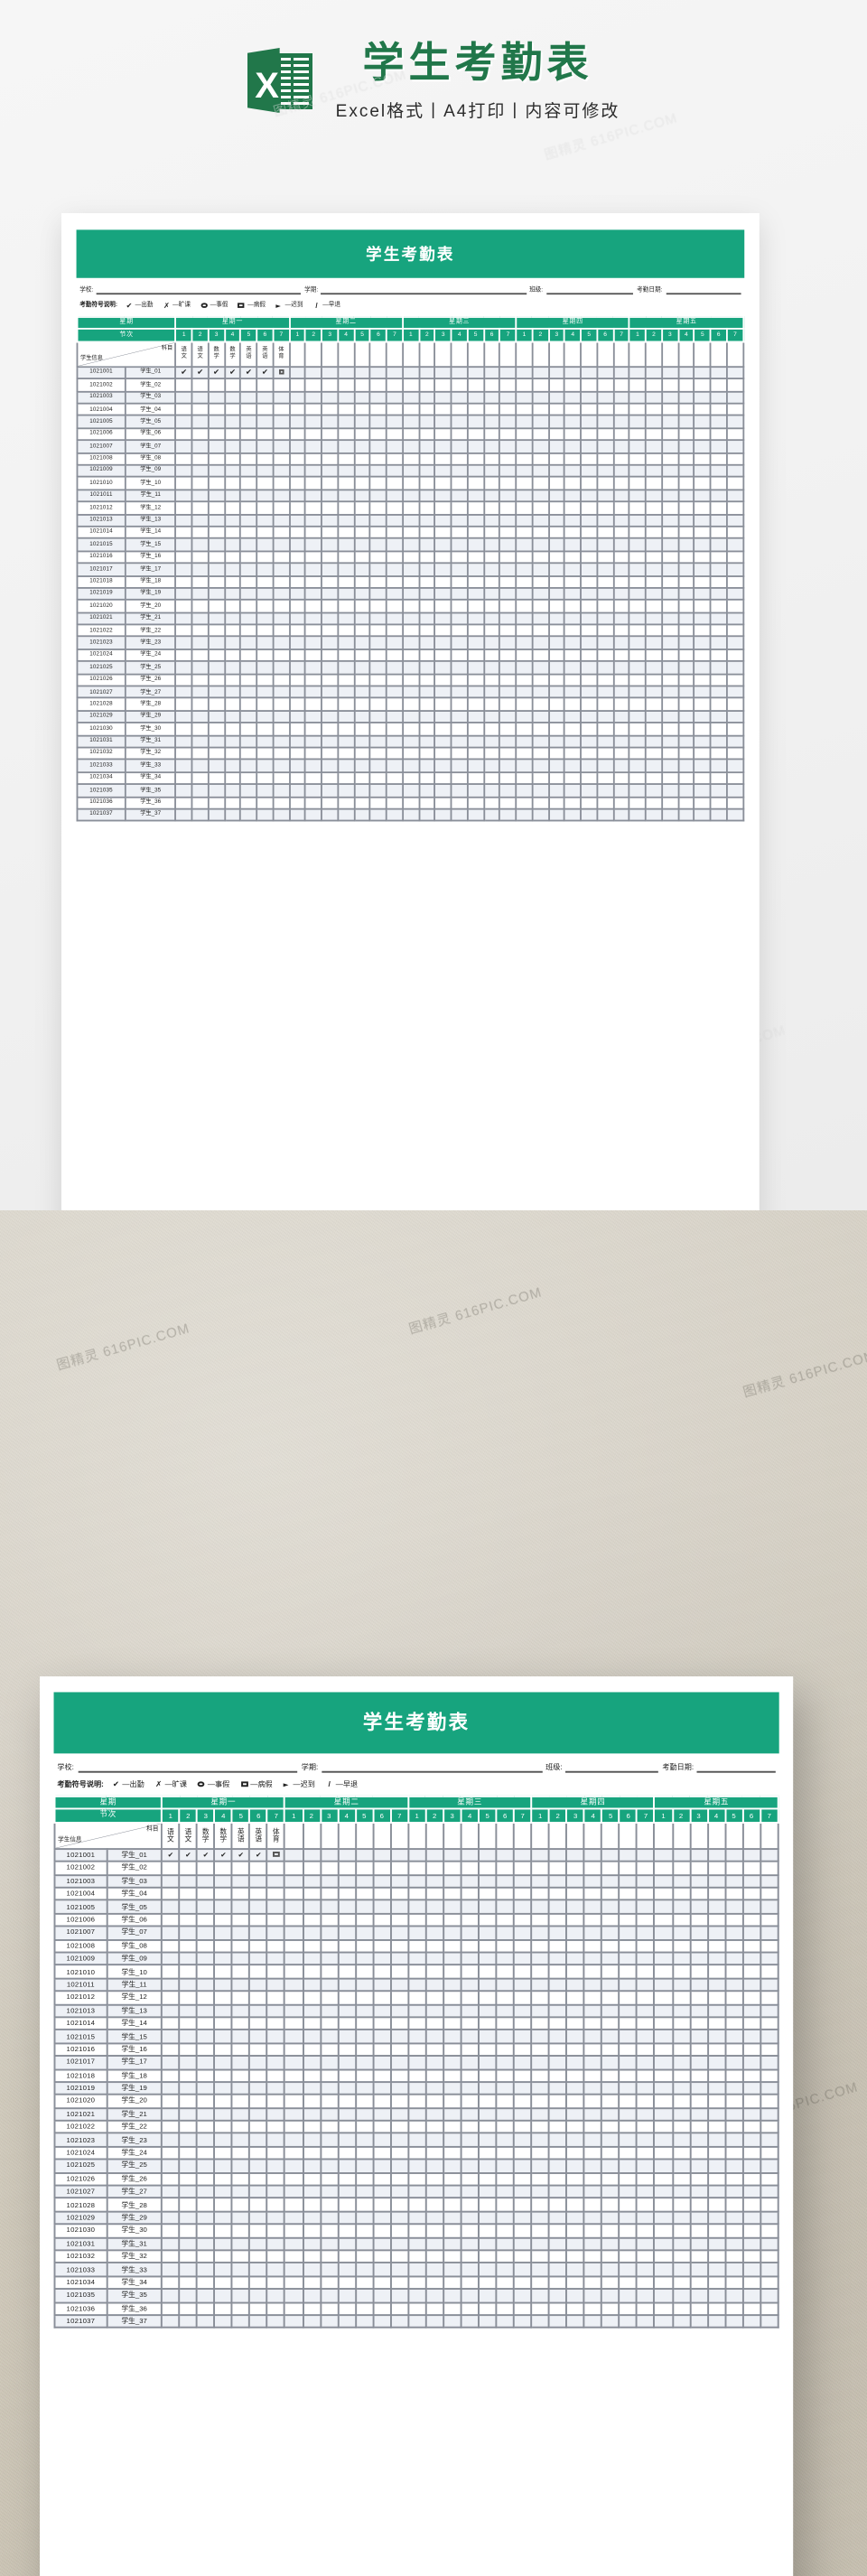  I want to click on attendance-cell: ✔, so click(241, 1855).